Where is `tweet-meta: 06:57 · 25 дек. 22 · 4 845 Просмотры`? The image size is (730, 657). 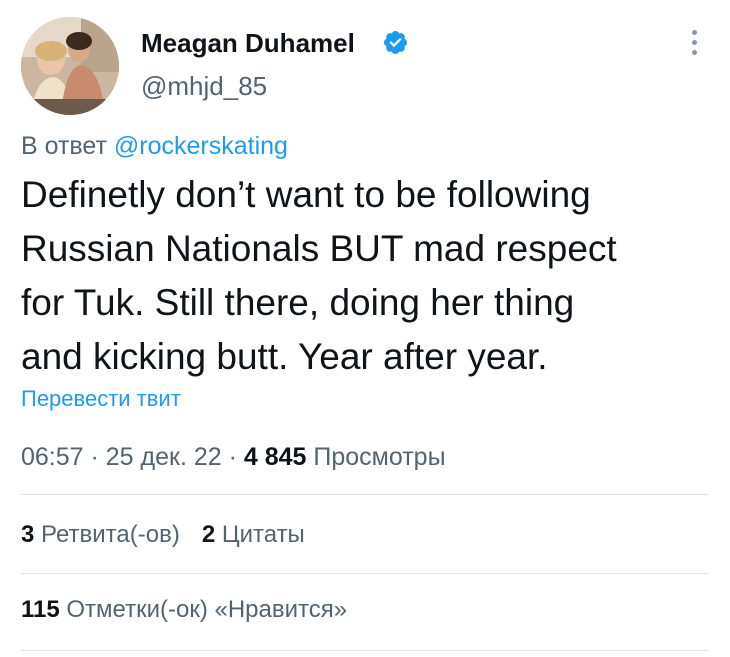
tweet-meta: 06:57 · 25 дек. 22 · 4 845 Просмотры is located at coordinates (233, 457).